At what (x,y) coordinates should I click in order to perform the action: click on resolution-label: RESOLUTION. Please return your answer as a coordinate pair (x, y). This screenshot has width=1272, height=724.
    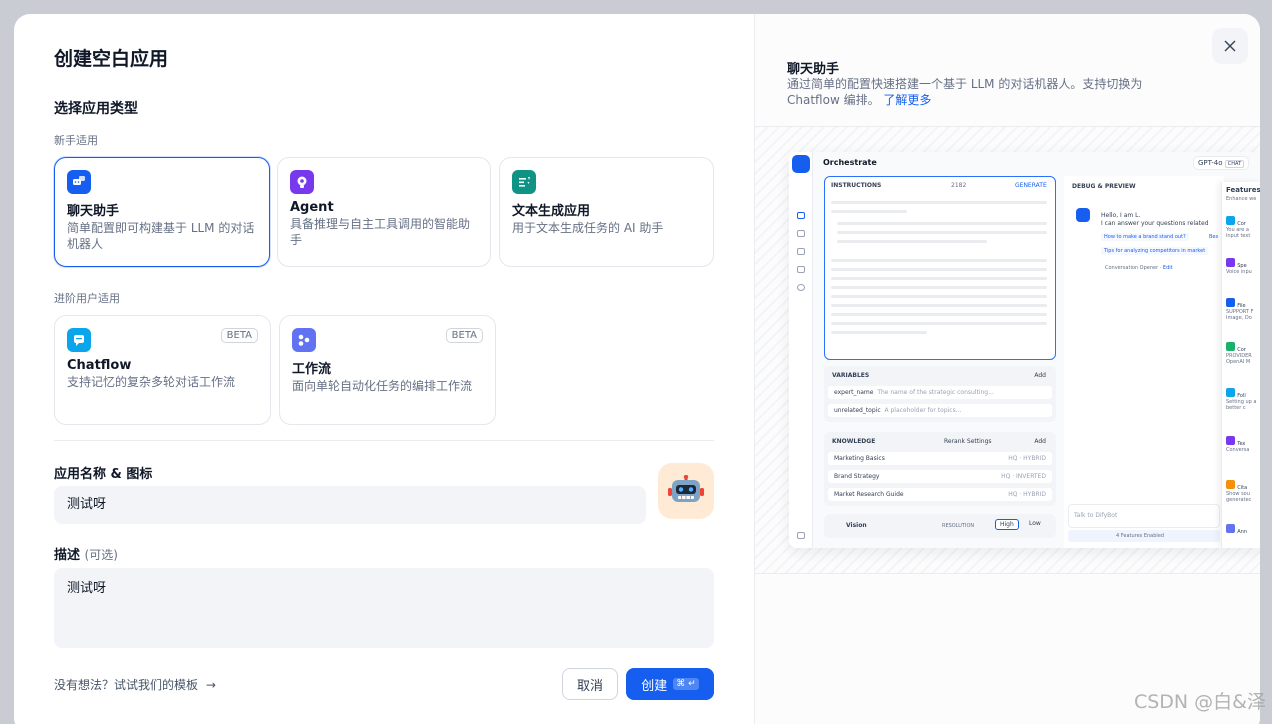
    Looking at the image, I should click on (958, 526).